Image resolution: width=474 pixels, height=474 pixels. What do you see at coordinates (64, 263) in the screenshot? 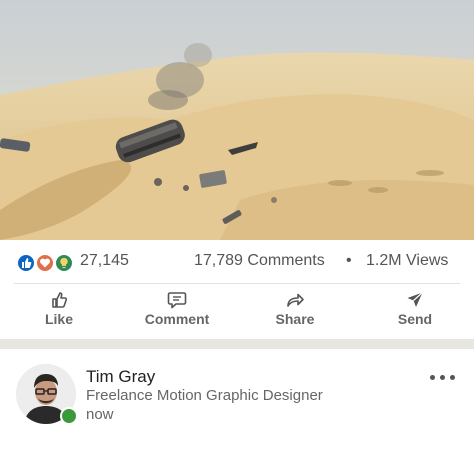
I see `insightful-reaction-icon` at bounding box center [64, 263].